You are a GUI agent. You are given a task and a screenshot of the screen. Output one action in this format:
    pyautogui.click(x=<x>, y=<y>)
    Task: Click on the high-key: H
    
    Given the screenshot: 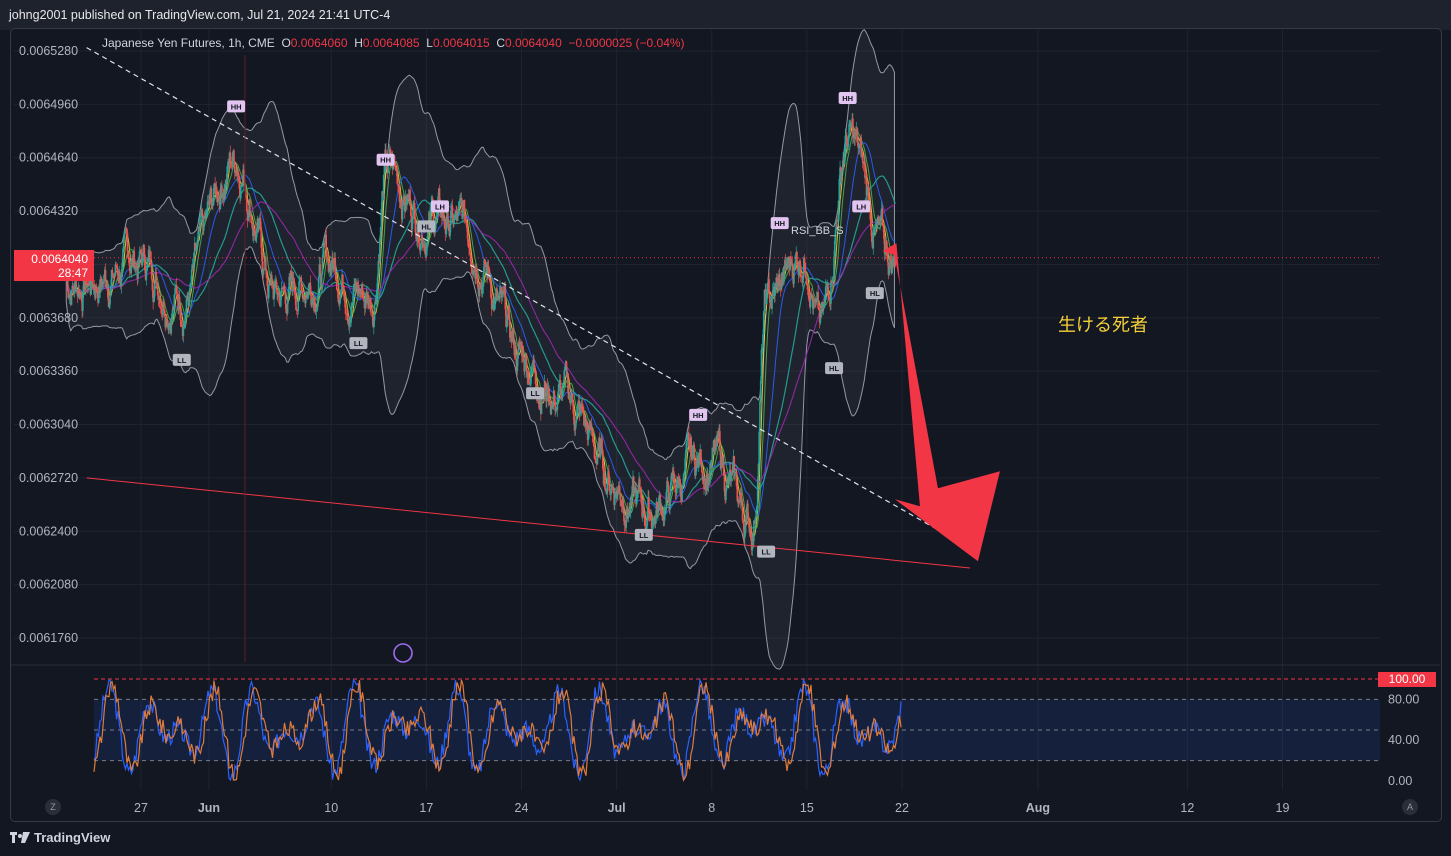 What is the action you would take?
    pyautogui.click(x=358, y=43)
    